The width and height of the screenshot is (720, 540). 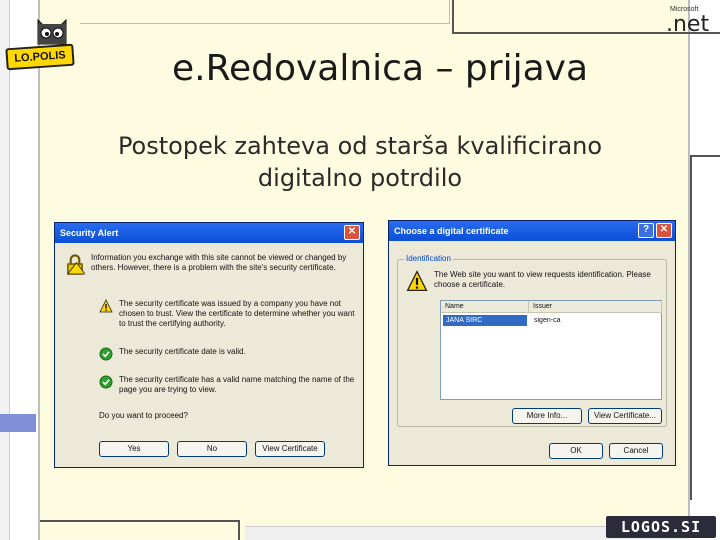 I want to click on right-frame, so click(x=705, y=327).